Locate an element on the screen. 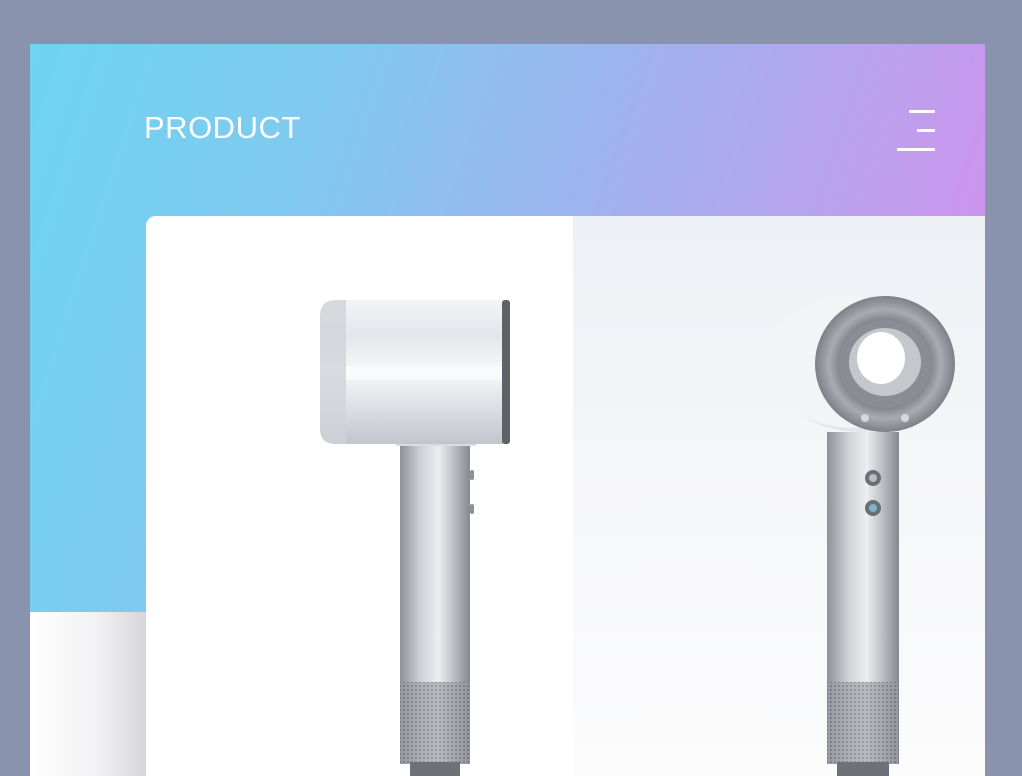 This screenshot has height=776, width=1022. menu-button is located at coordinates (914, 132).